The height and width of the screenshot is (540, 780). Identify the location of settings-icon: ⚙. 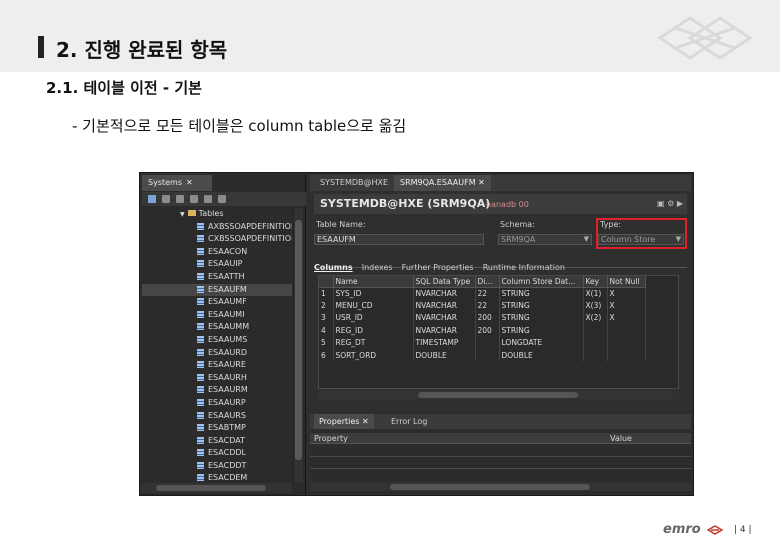
(670, 203).